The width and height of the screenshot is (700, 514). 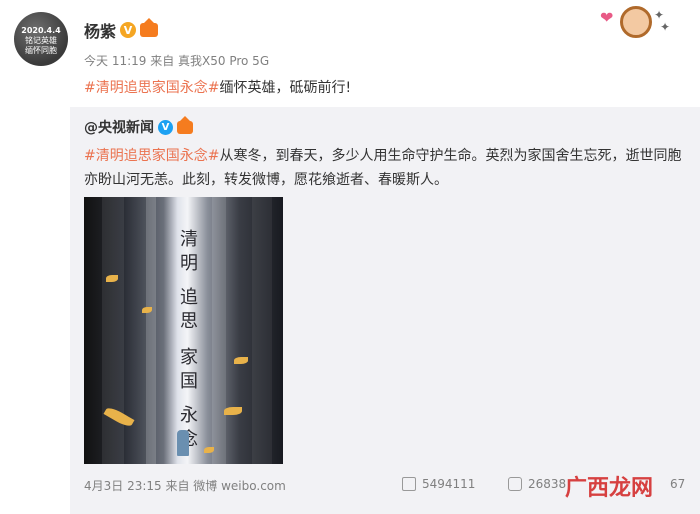 I want to click on comment-icon, so click(x=515, y=484).